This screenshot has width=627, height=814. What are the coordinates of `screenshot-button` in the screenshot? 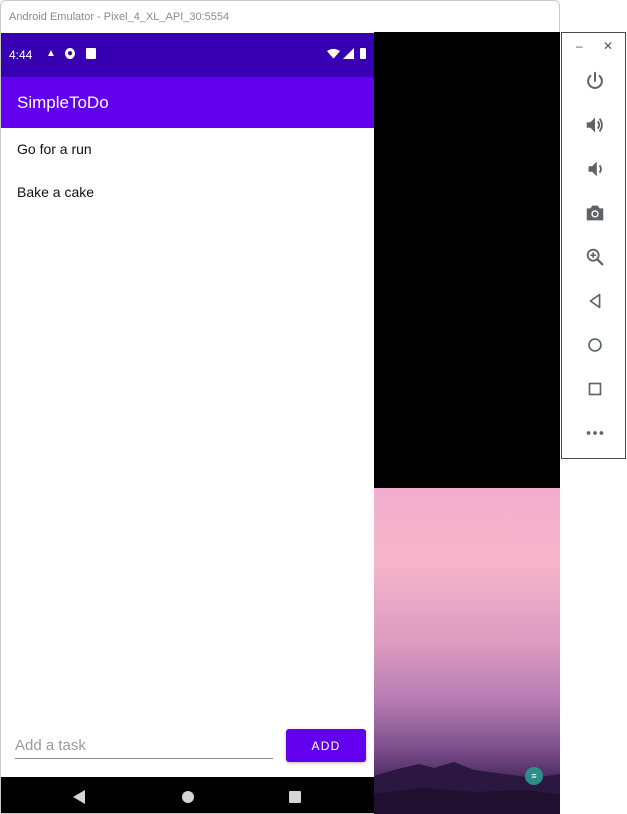 It's located at (595, 213).